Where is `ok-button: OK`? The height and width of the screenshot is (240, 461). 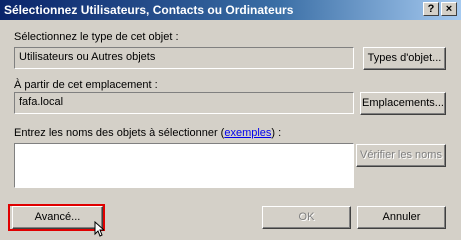
ok-button: OK is located at coordinates (306, 217).